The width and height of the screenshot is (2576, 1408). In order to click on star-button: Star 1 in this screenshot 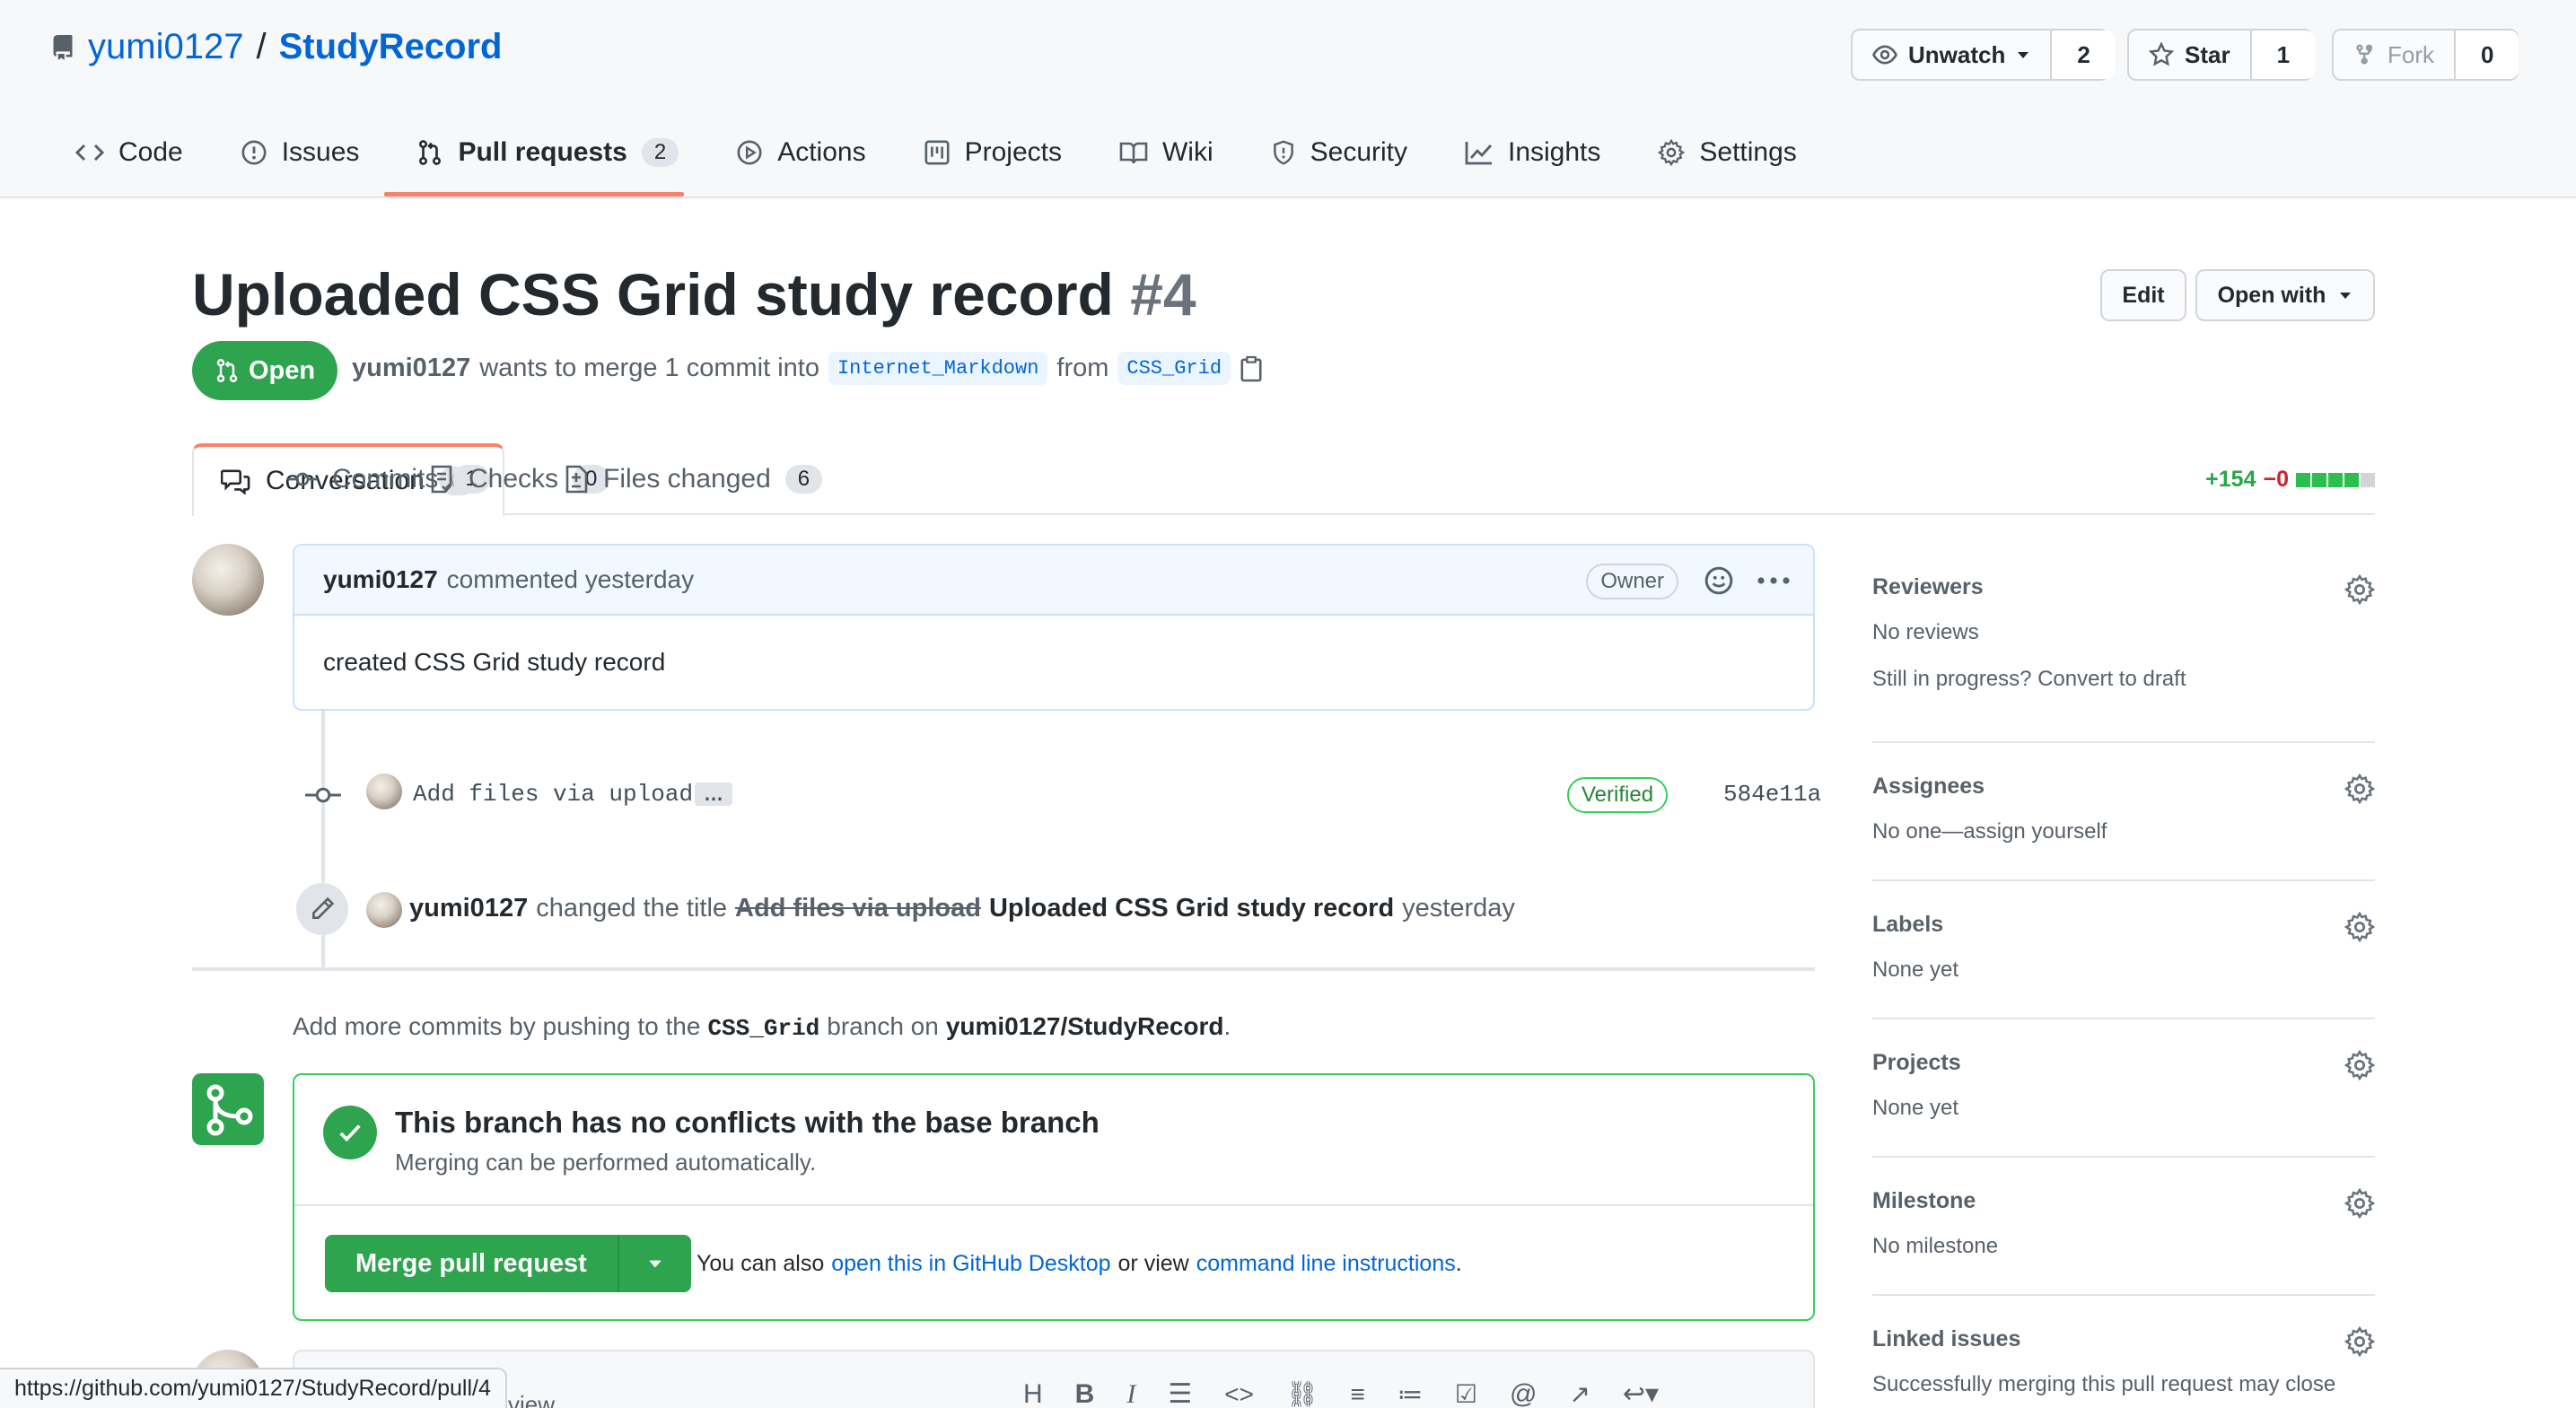, I will do `click(2221, 55)`.